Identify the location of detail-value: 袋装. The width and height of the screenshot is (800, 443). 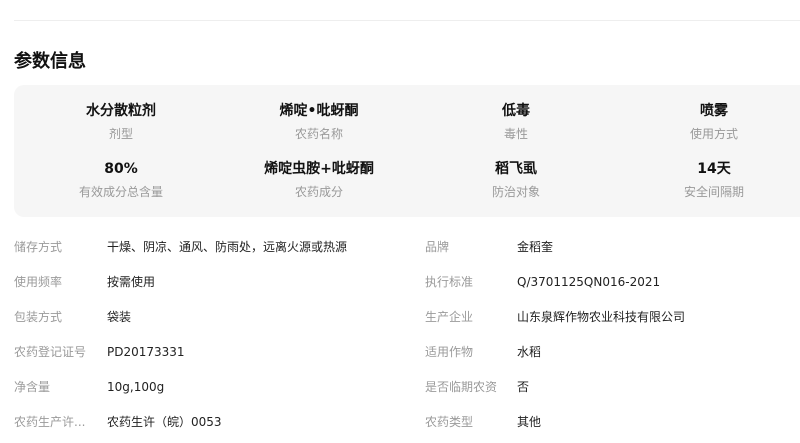
(119, 317).